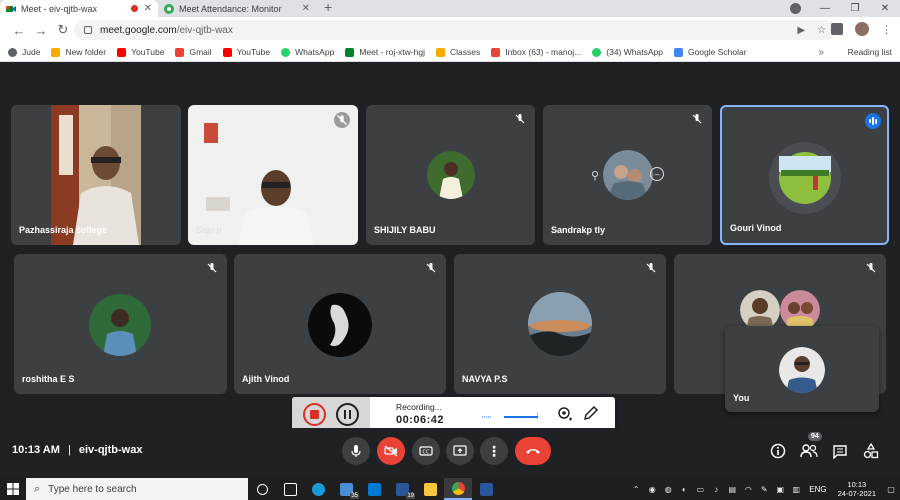 The width and height of the screenshot is (900, 500). I want to click on tab-strip: Meet - eiv-qjtb-wax ✕ Meet Attendance, so click(450, 8).